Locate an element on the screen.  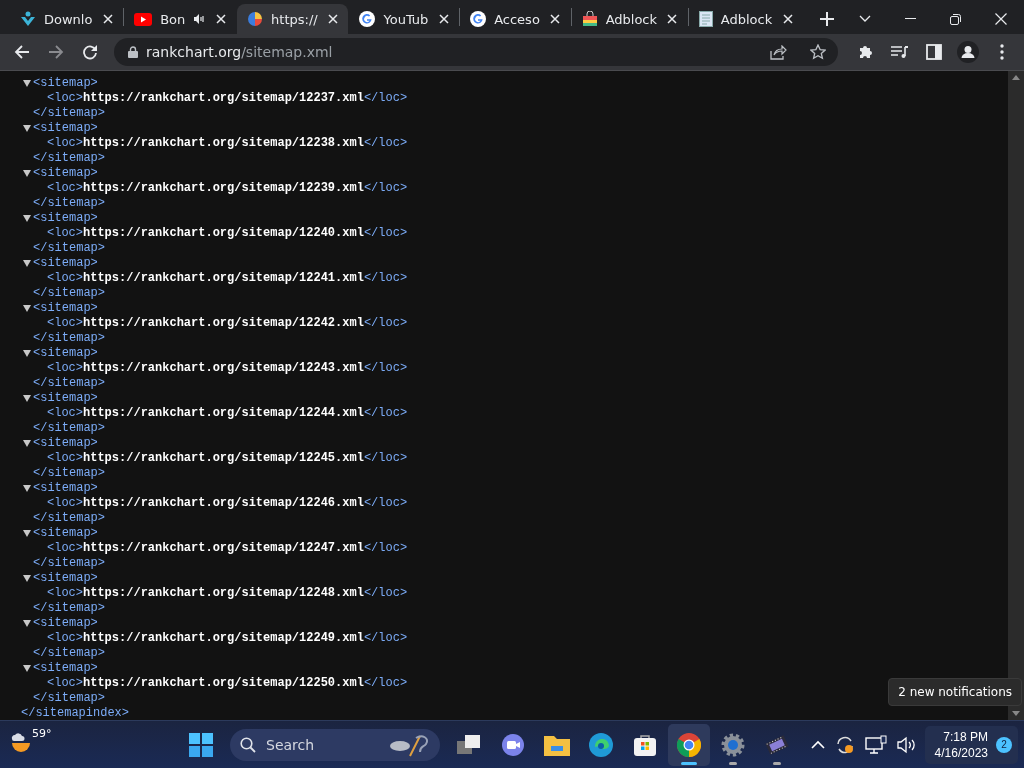
tab-title: Acceso is located at coordinates (517, 19).